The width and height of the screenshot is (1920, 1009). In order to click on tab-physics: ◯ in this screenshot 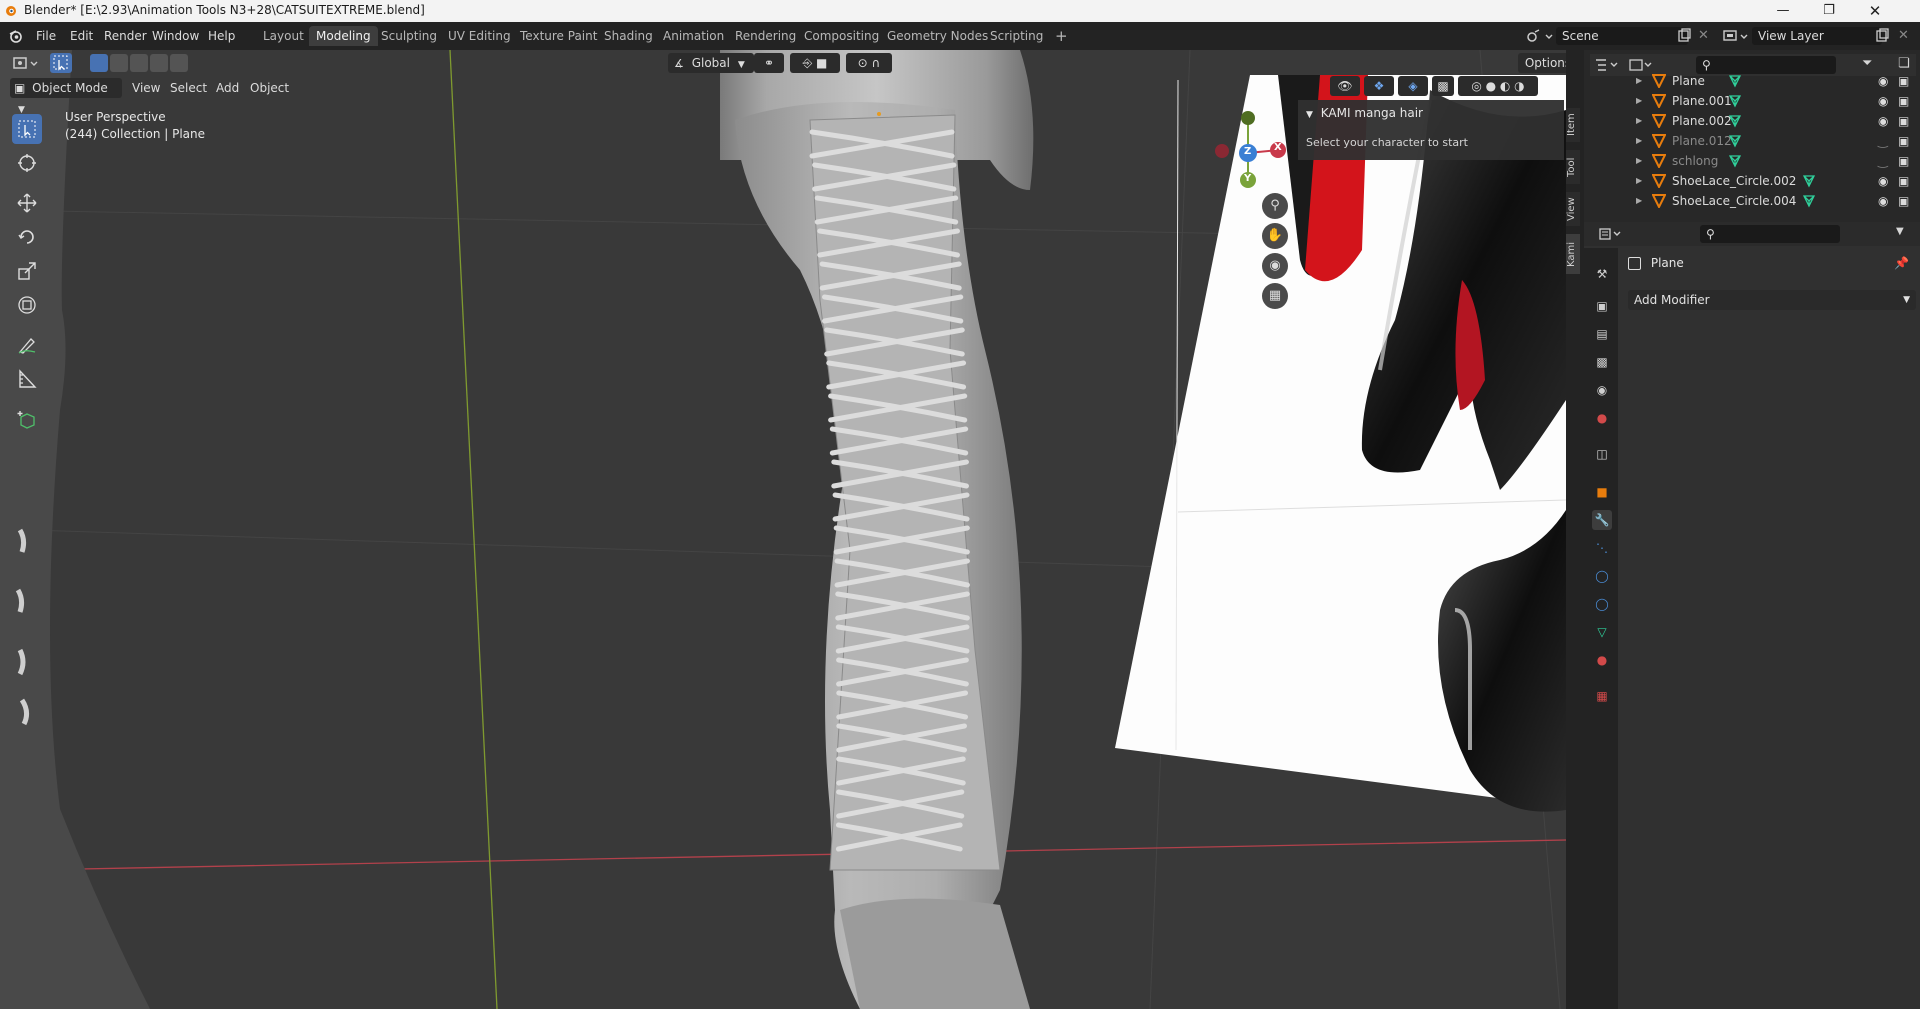, I will do `click(1602, 576)`.